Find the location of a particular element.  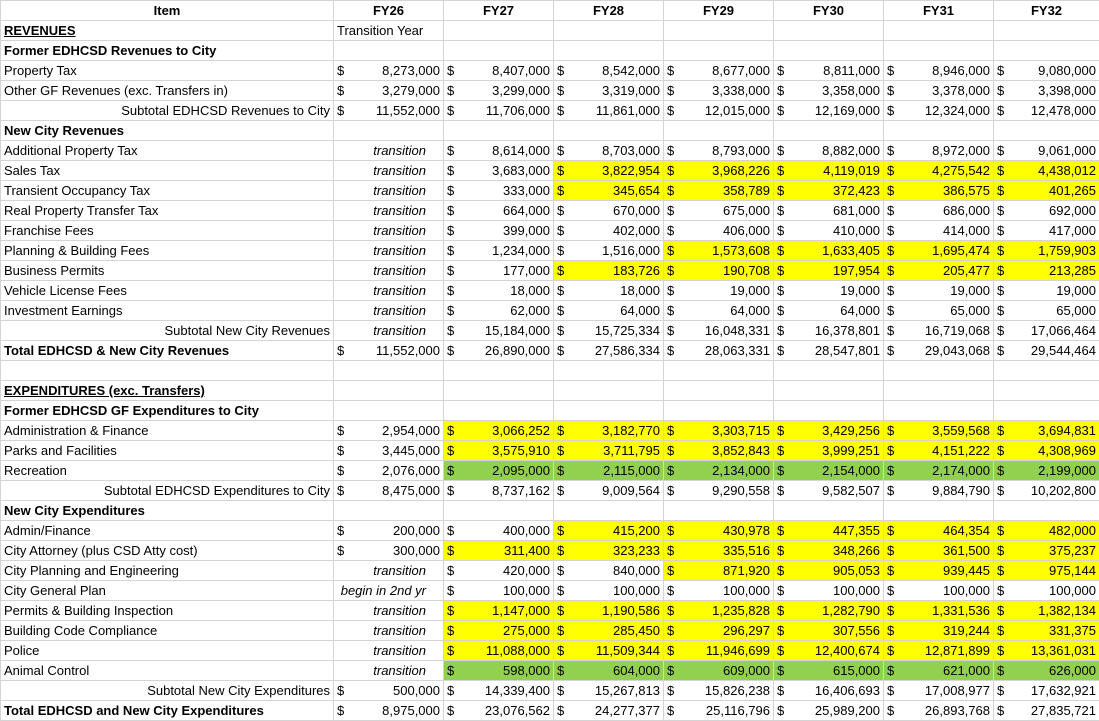

header-fy31: FY31 is located at coordinates (938, 10).